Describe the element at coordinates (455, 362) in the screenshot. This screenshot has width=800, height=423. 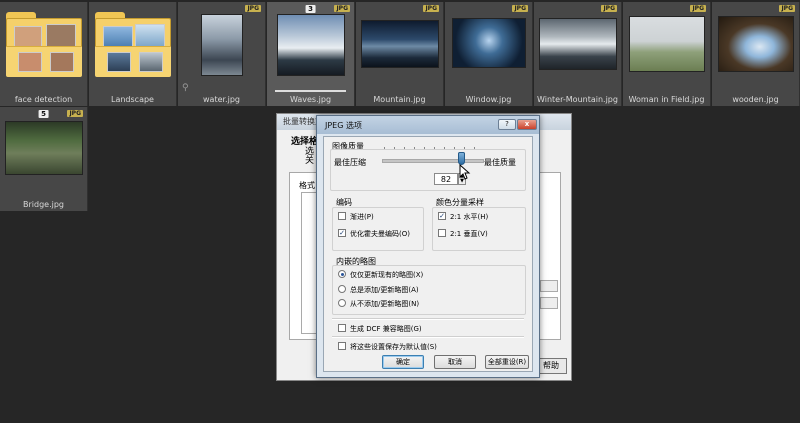
I see `cancel-button: 取消` at that location.